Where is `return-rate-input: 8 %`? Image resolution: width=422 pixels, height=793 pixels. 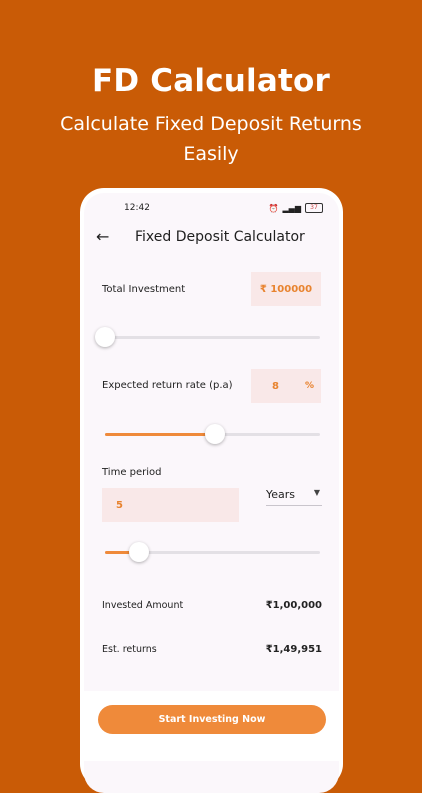
return-rate-input: 8 % is located at coordinates (286, 386).